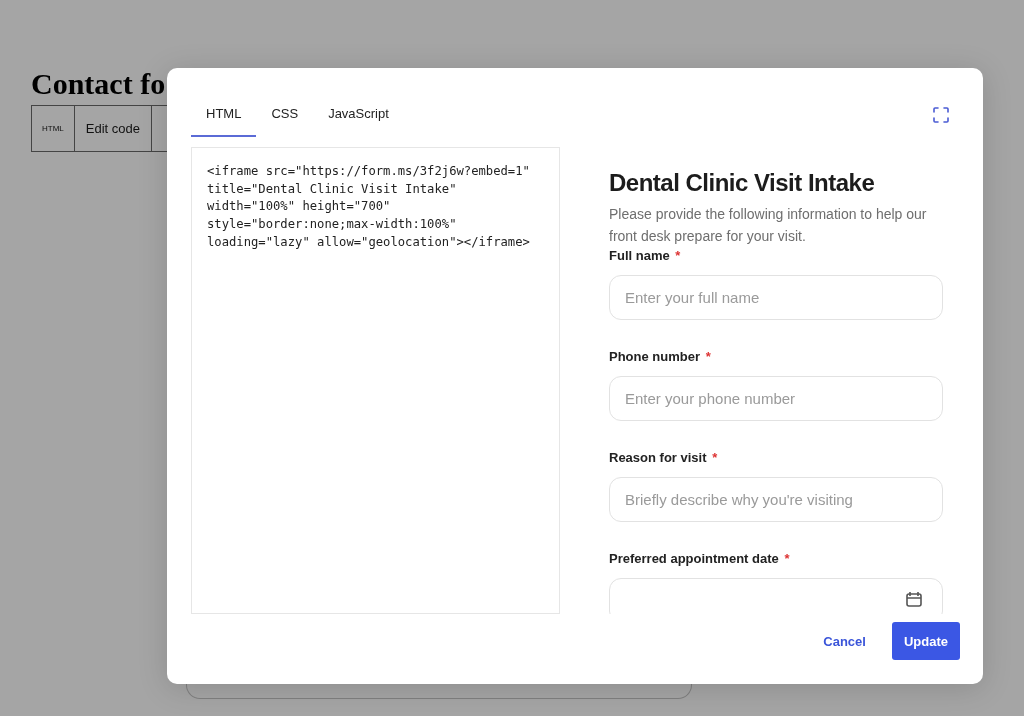  What do you see at coordinates (742, 183) in the screenshot?
I see `form-title: Dental Clinic Visit Intake` at bounding box center [742, 183].